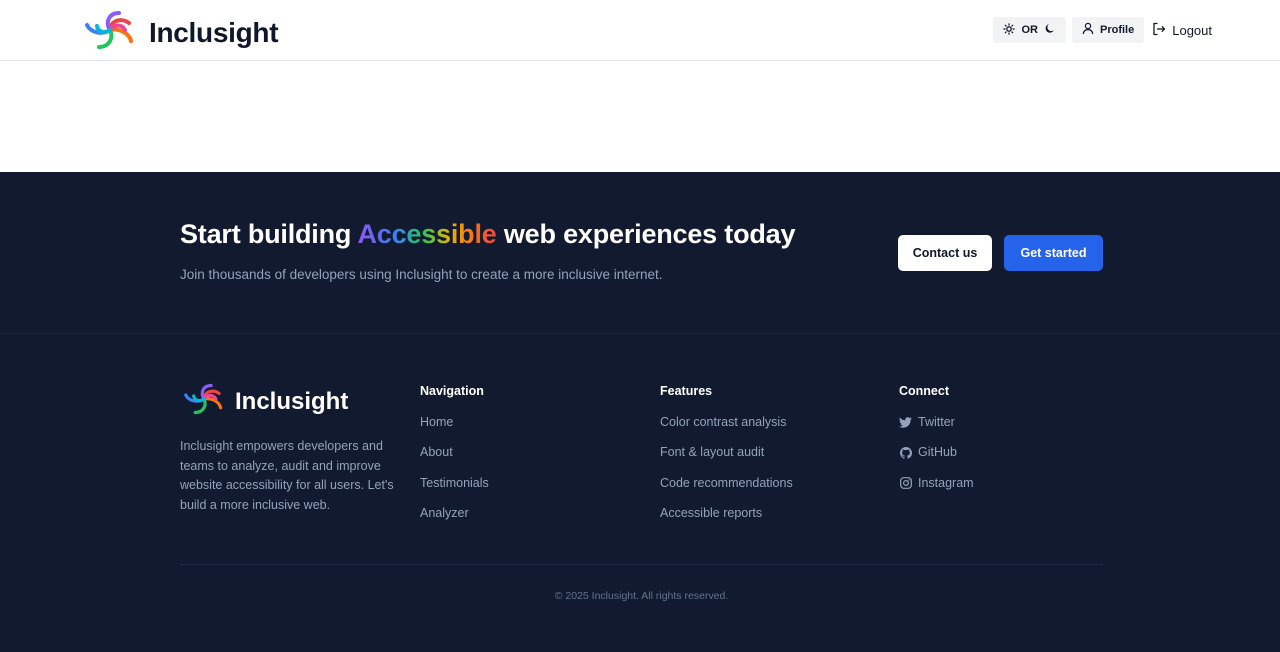 The width and height of the screenshot is (1280, 652). What do you see at coordinates (726, 521) in the screenshot?
I see `footer-link-accessible-reports: Accessible reports` at bounding box center [726, 521].